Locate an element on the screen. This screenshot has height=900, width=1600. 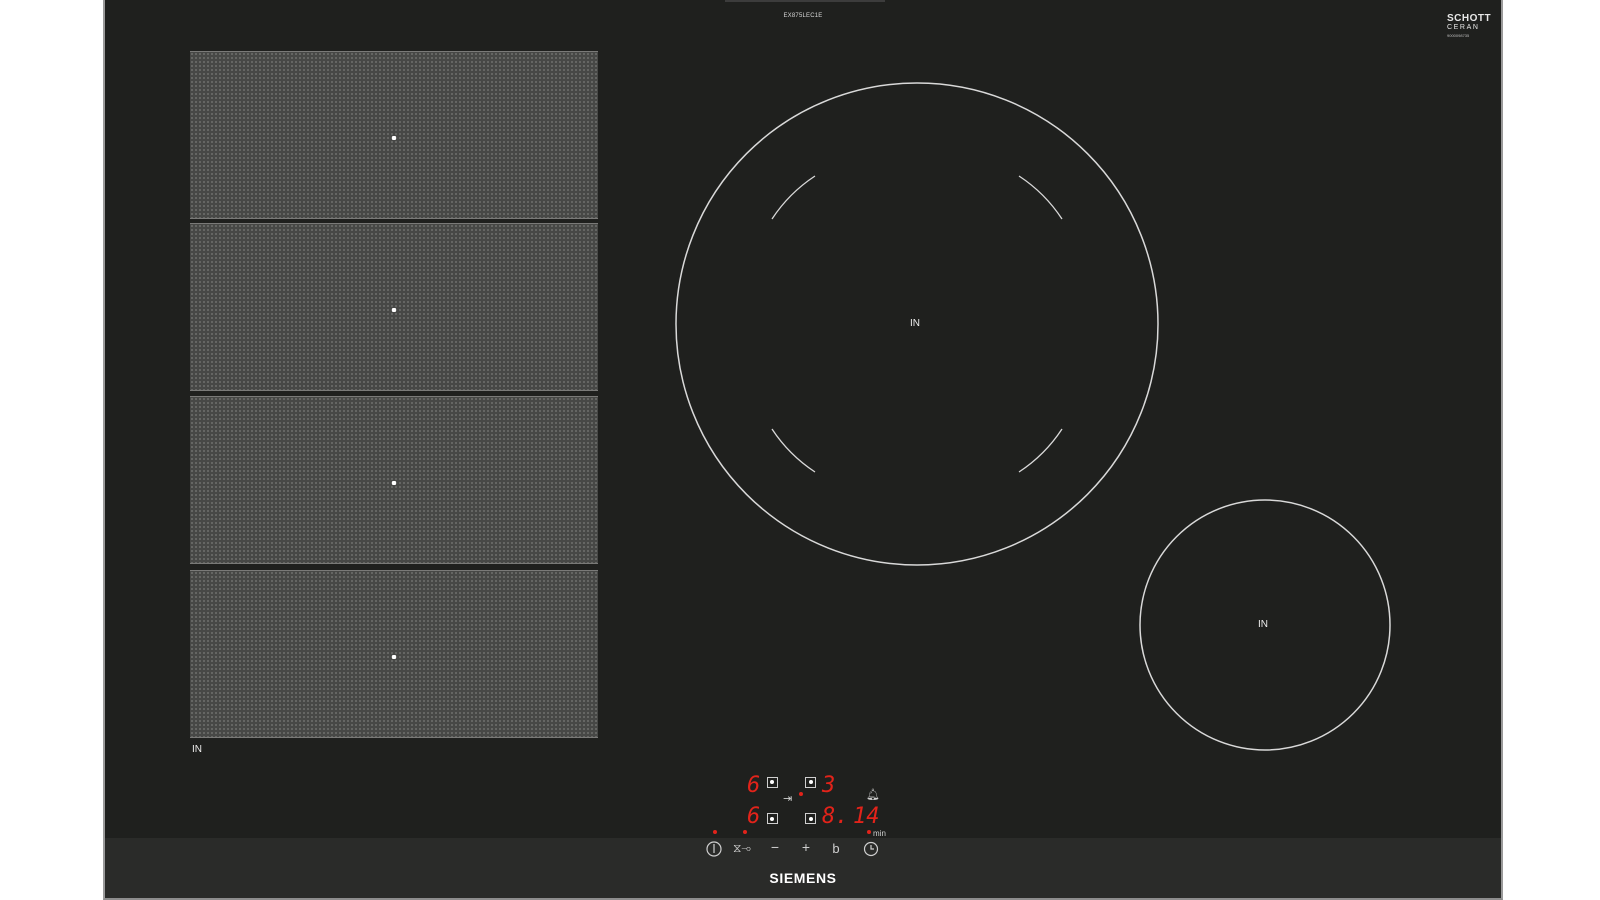
timer-unit: min is located at coordinates (879, 833).